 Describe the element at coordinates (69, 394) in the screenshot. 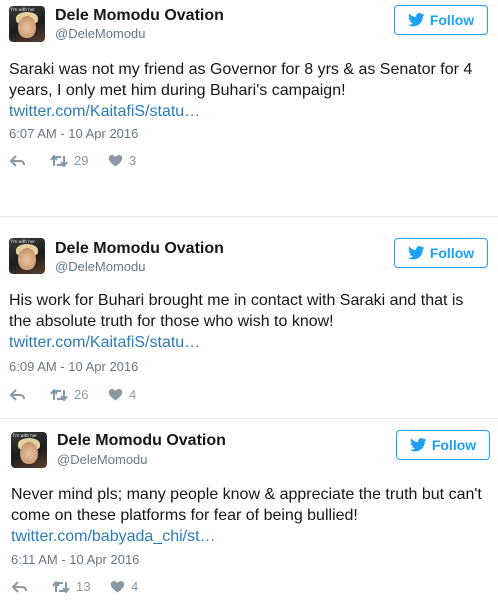

I see `retweet-button: 26` at that location.